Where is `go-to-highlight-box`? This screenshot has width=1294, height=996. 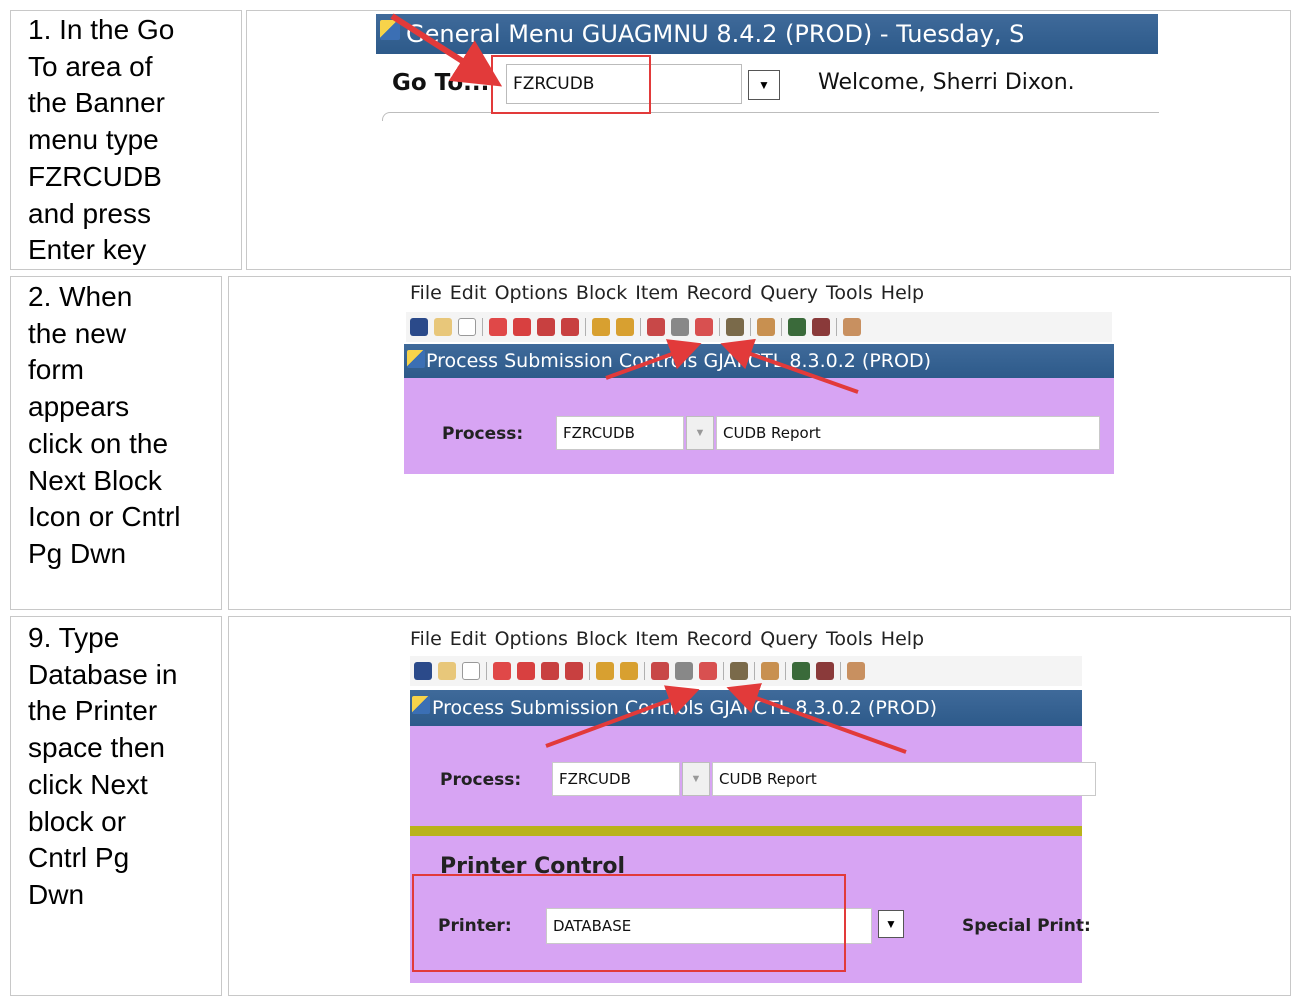 go-to-highlight-box is located at coordinates (571, 84).